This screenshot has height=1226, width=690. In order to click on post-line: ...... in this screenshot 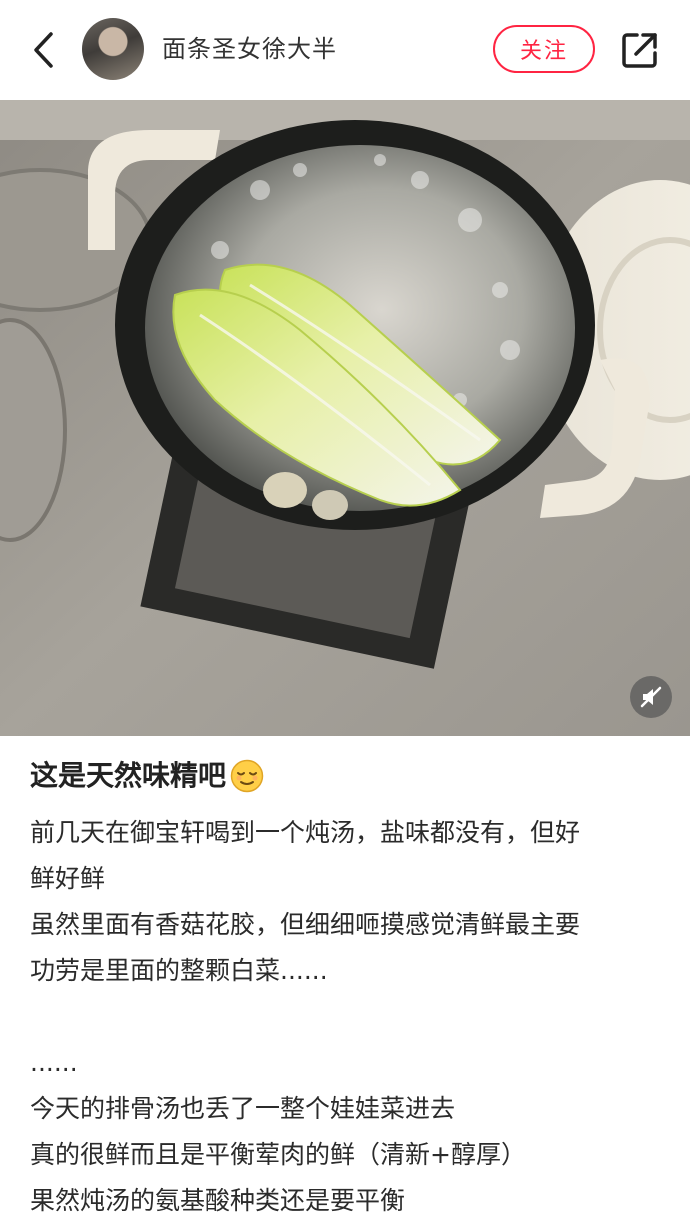, I will do `click(54, 1062)`.